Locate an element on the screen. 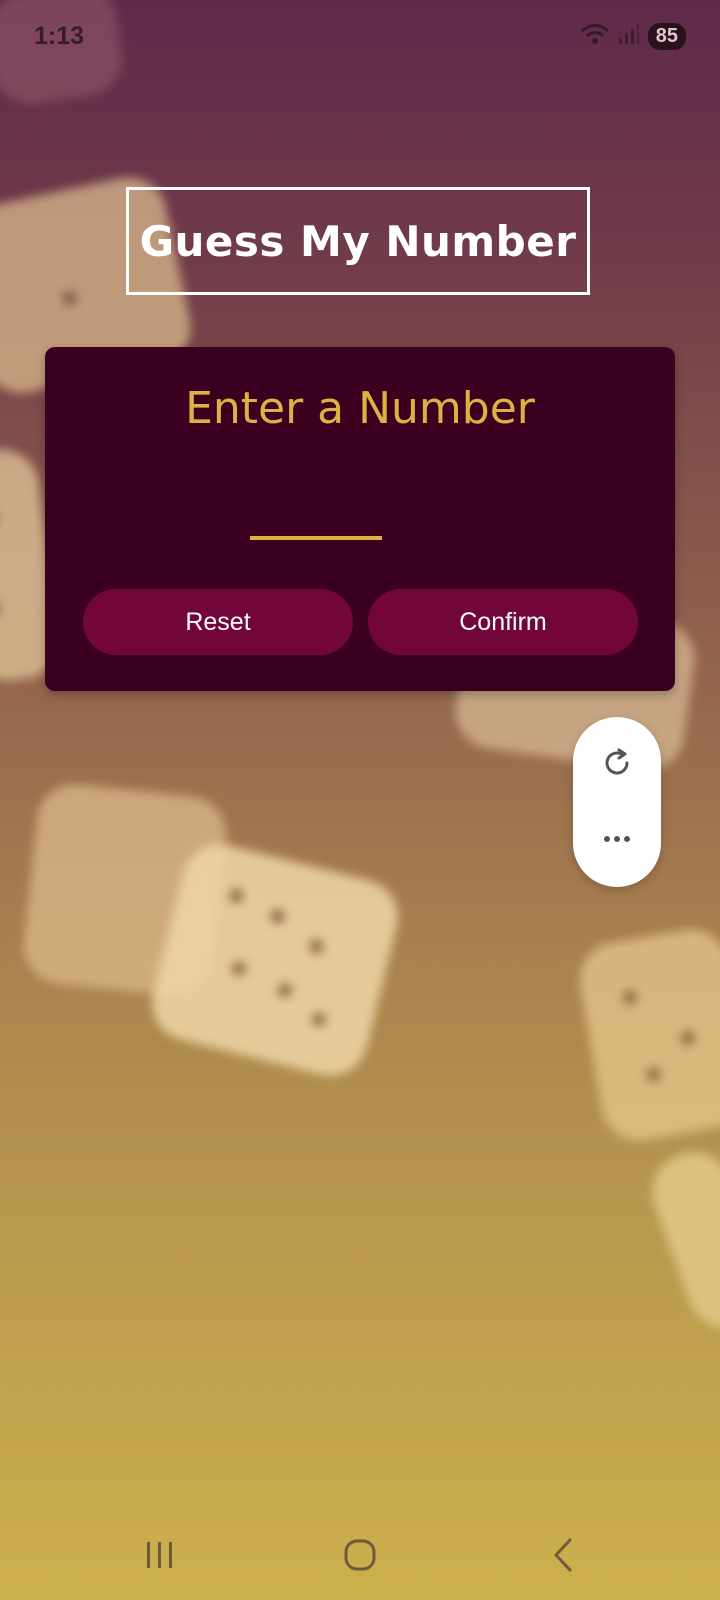 The image size is (720, 1600). home-icon is located at coordinates (360, 1555).